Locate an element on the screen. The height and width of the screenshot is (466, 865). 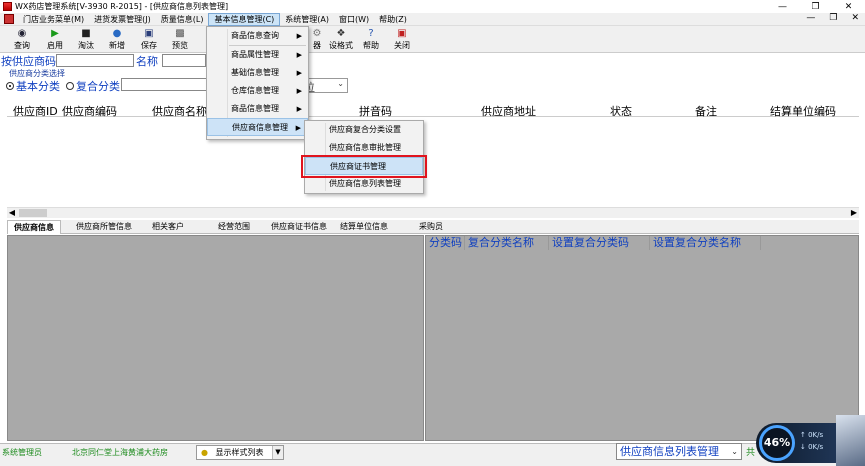
add-button: ● 新增 is located at coordinates (117, 39).